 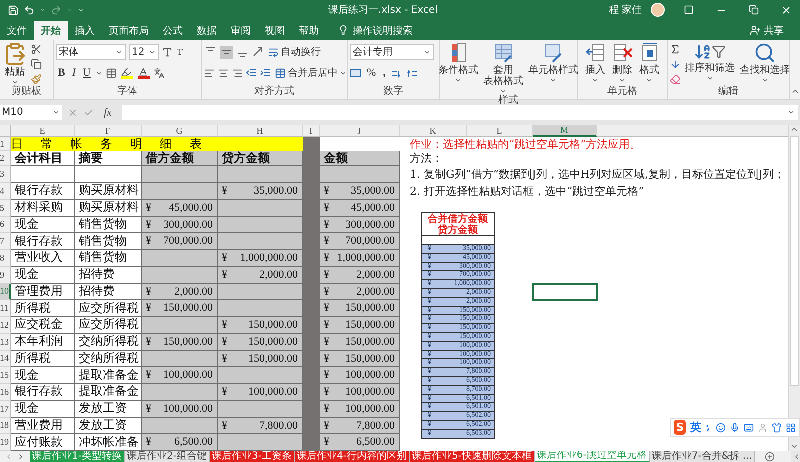 What do you see at coordinates (21, 456) in the screenshot?
I see `next-sheet-icon` at bounding box center [21, 456].